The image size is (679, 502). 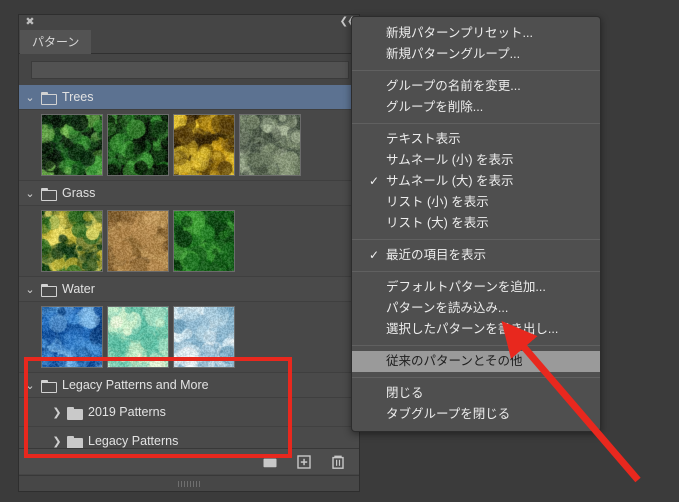 What do you see at coordinates (189, 22) in the screenshot?
I see `panel-titlebar: ✖ ❮❮` at bounding box center [189, 22].